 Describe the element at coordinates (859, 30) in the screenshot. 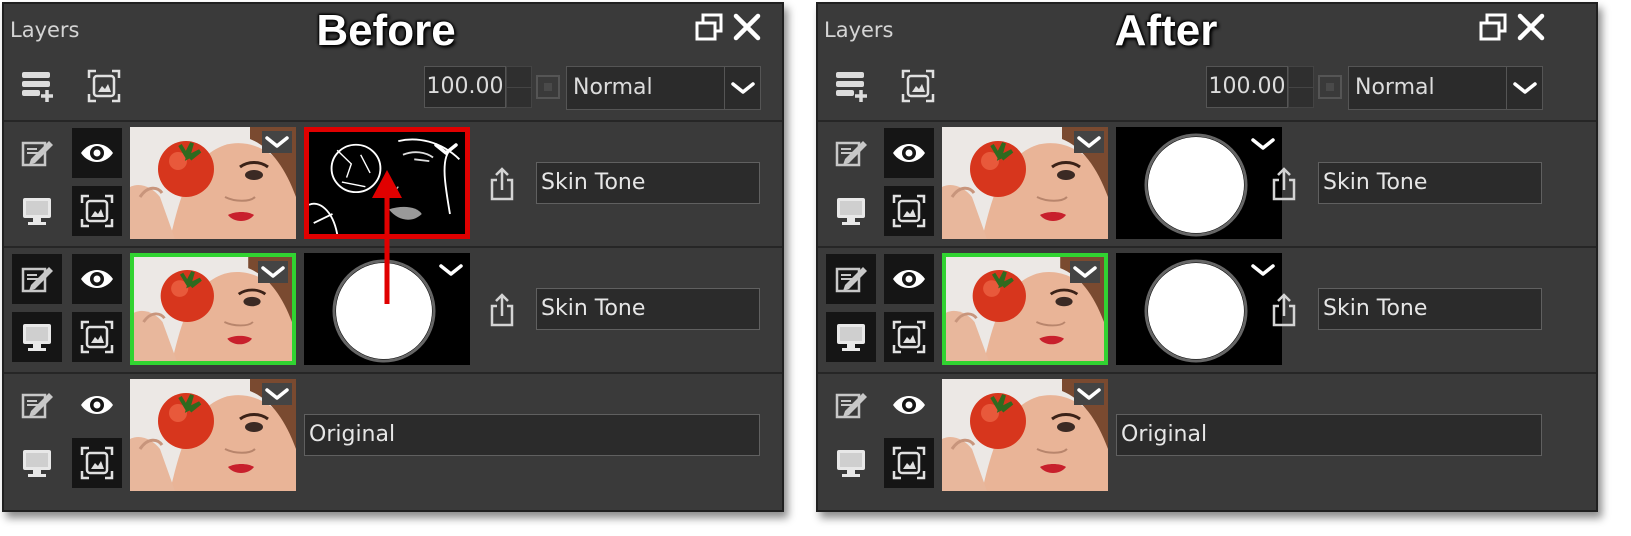

I see `panel-title: Layers` at that location.